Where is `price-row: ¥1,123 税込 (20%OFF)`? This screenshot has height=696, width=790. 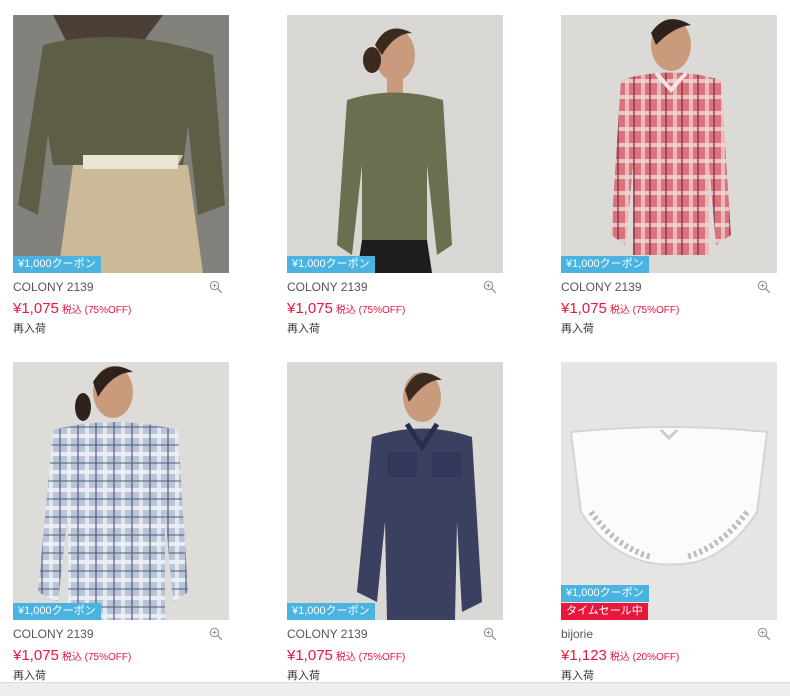
price-row: ¥1,123 税込 (20%OFF) is located at coordinates (669, 656).